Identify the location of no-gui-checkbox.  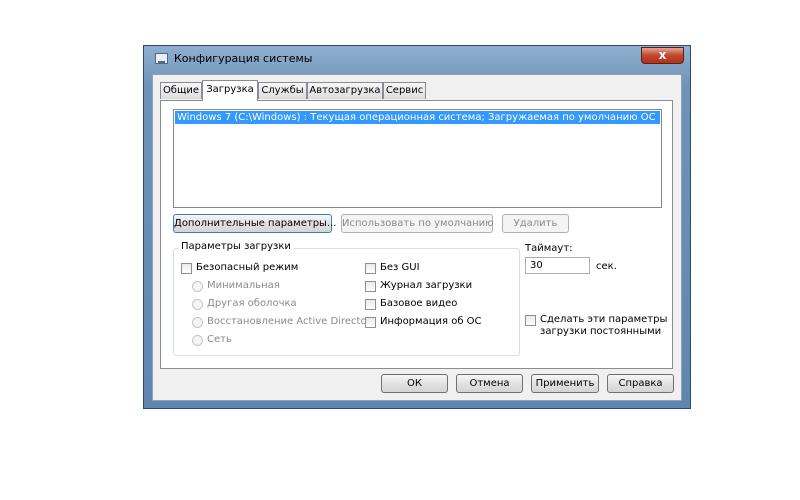
(370, 268).